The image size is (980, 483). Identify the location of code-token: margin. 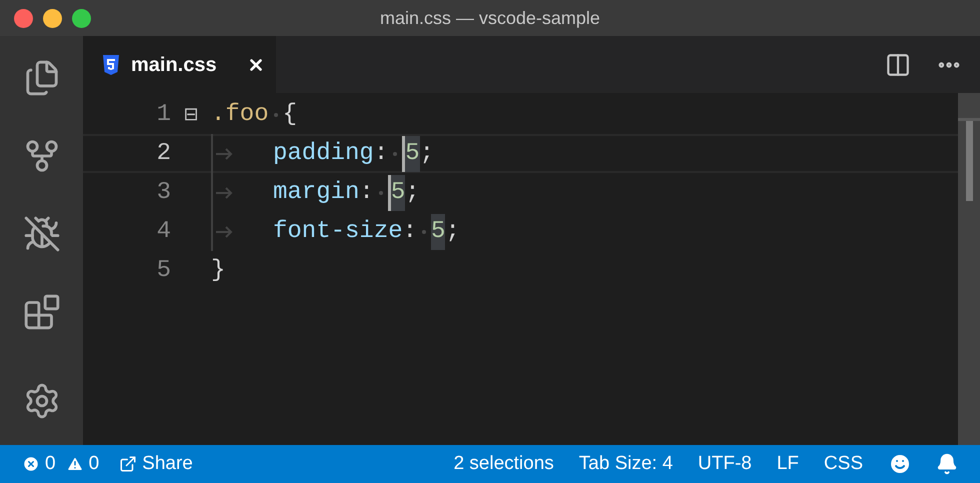
(316, 193).